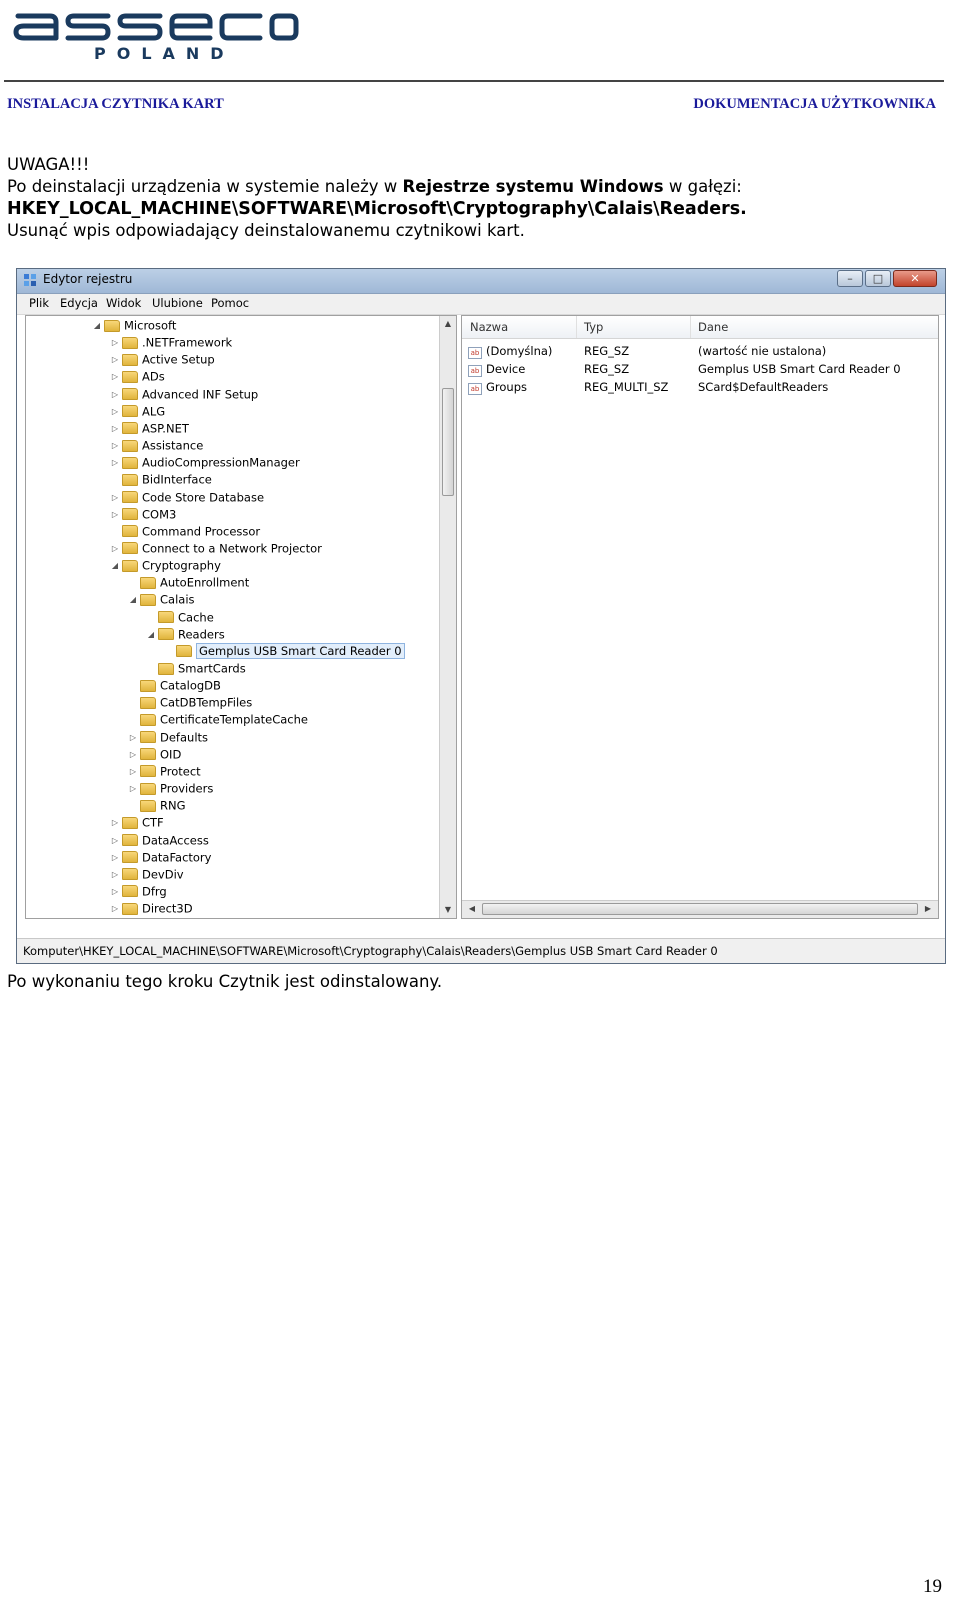  Describe the element at coordinates (149, 429) in the screenshot. I see `tree-node: ▷ ASP.NET` at that location.